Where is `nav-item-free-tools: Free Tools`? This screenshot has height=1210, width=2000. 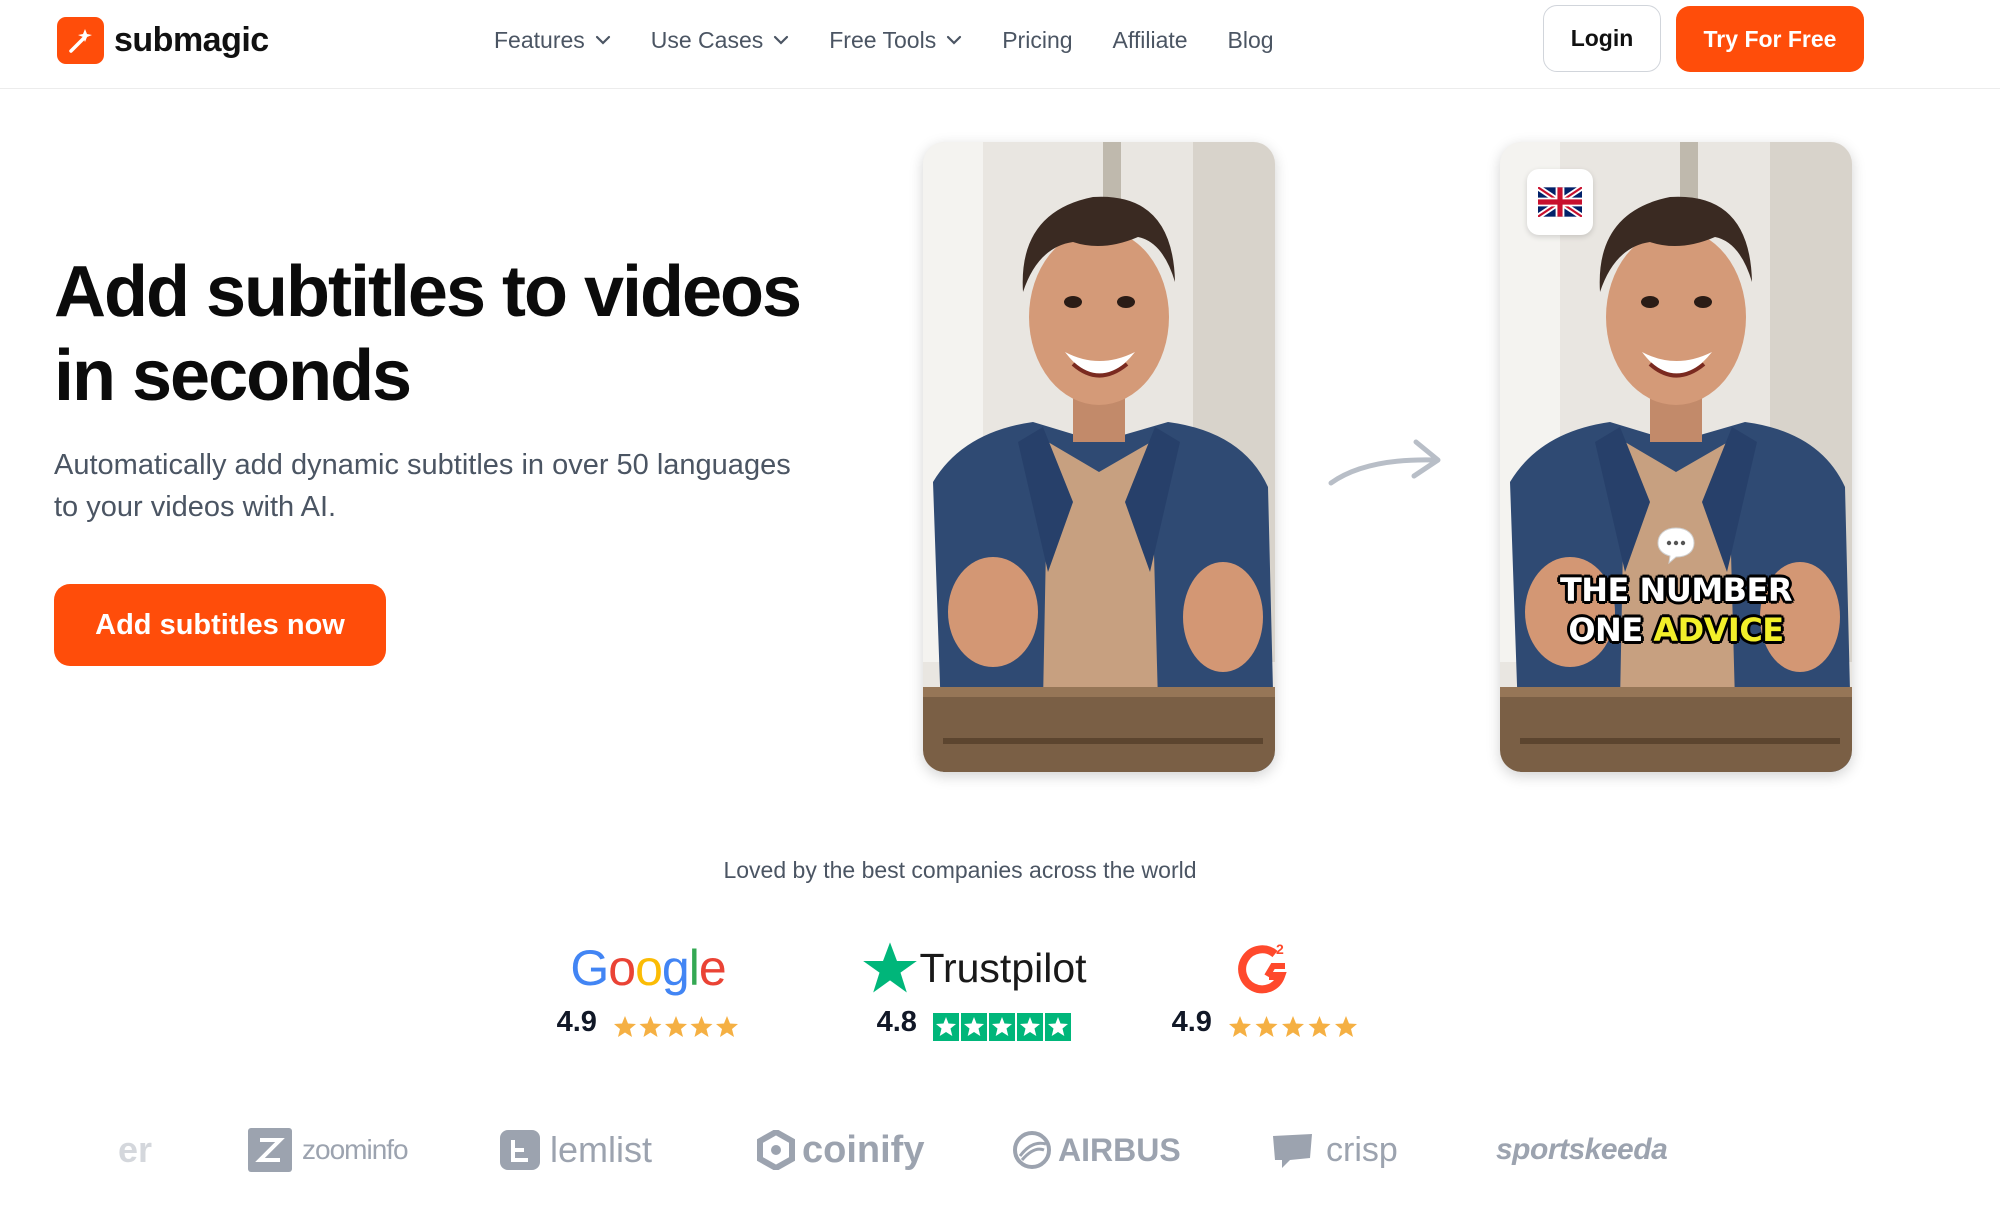 nav-item-free-tools: Free Tools is located at coordinates (895, 40).